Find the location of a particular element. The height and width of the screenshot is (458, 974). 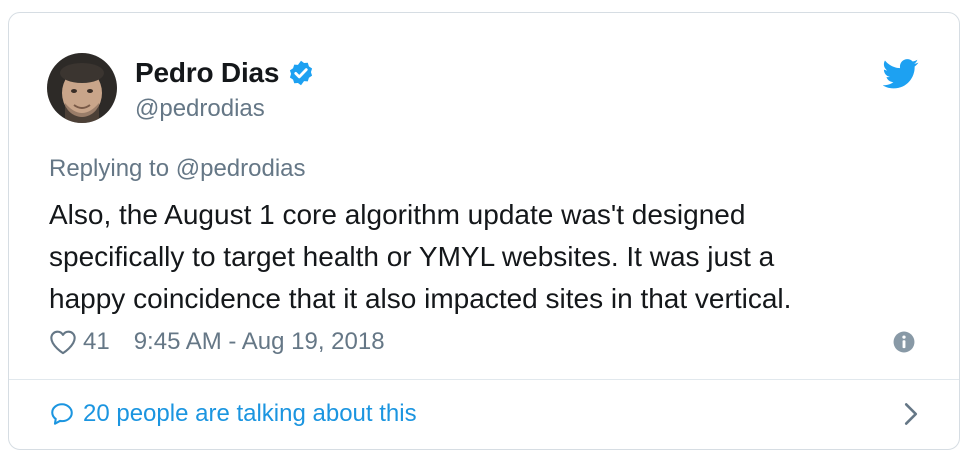

like-count: 41 is located at coordinates (96, 342).